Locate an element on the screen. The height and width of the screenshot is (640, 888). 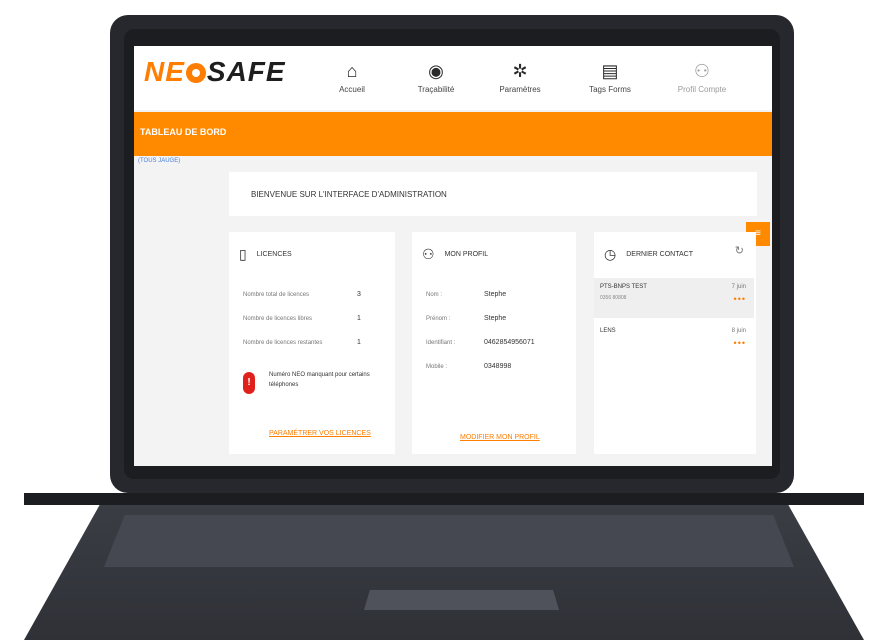
last-contact-card-header: ◷ DERNIER CONTACT is located at coordinates (648, 254).